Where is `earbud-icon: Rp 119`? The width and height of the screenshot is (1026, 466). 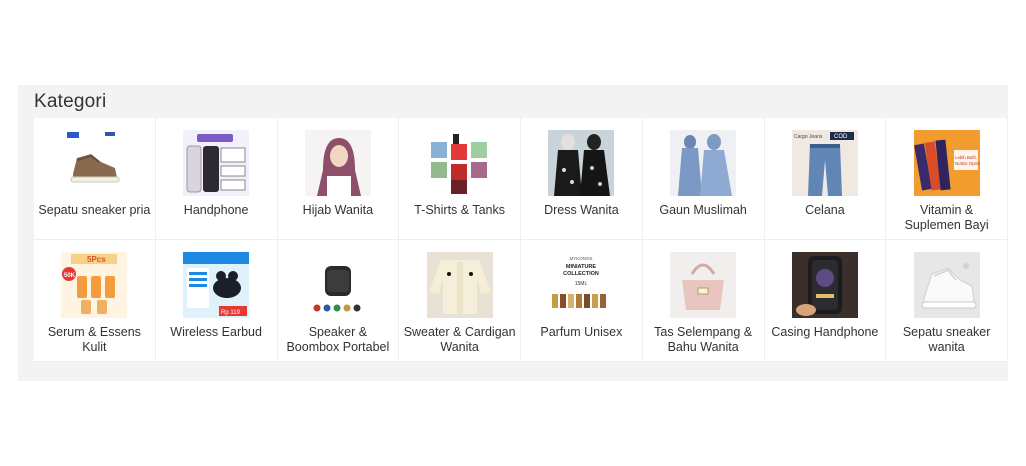
earbud-icon: Rp 119 is located at coordinates (216, 285).